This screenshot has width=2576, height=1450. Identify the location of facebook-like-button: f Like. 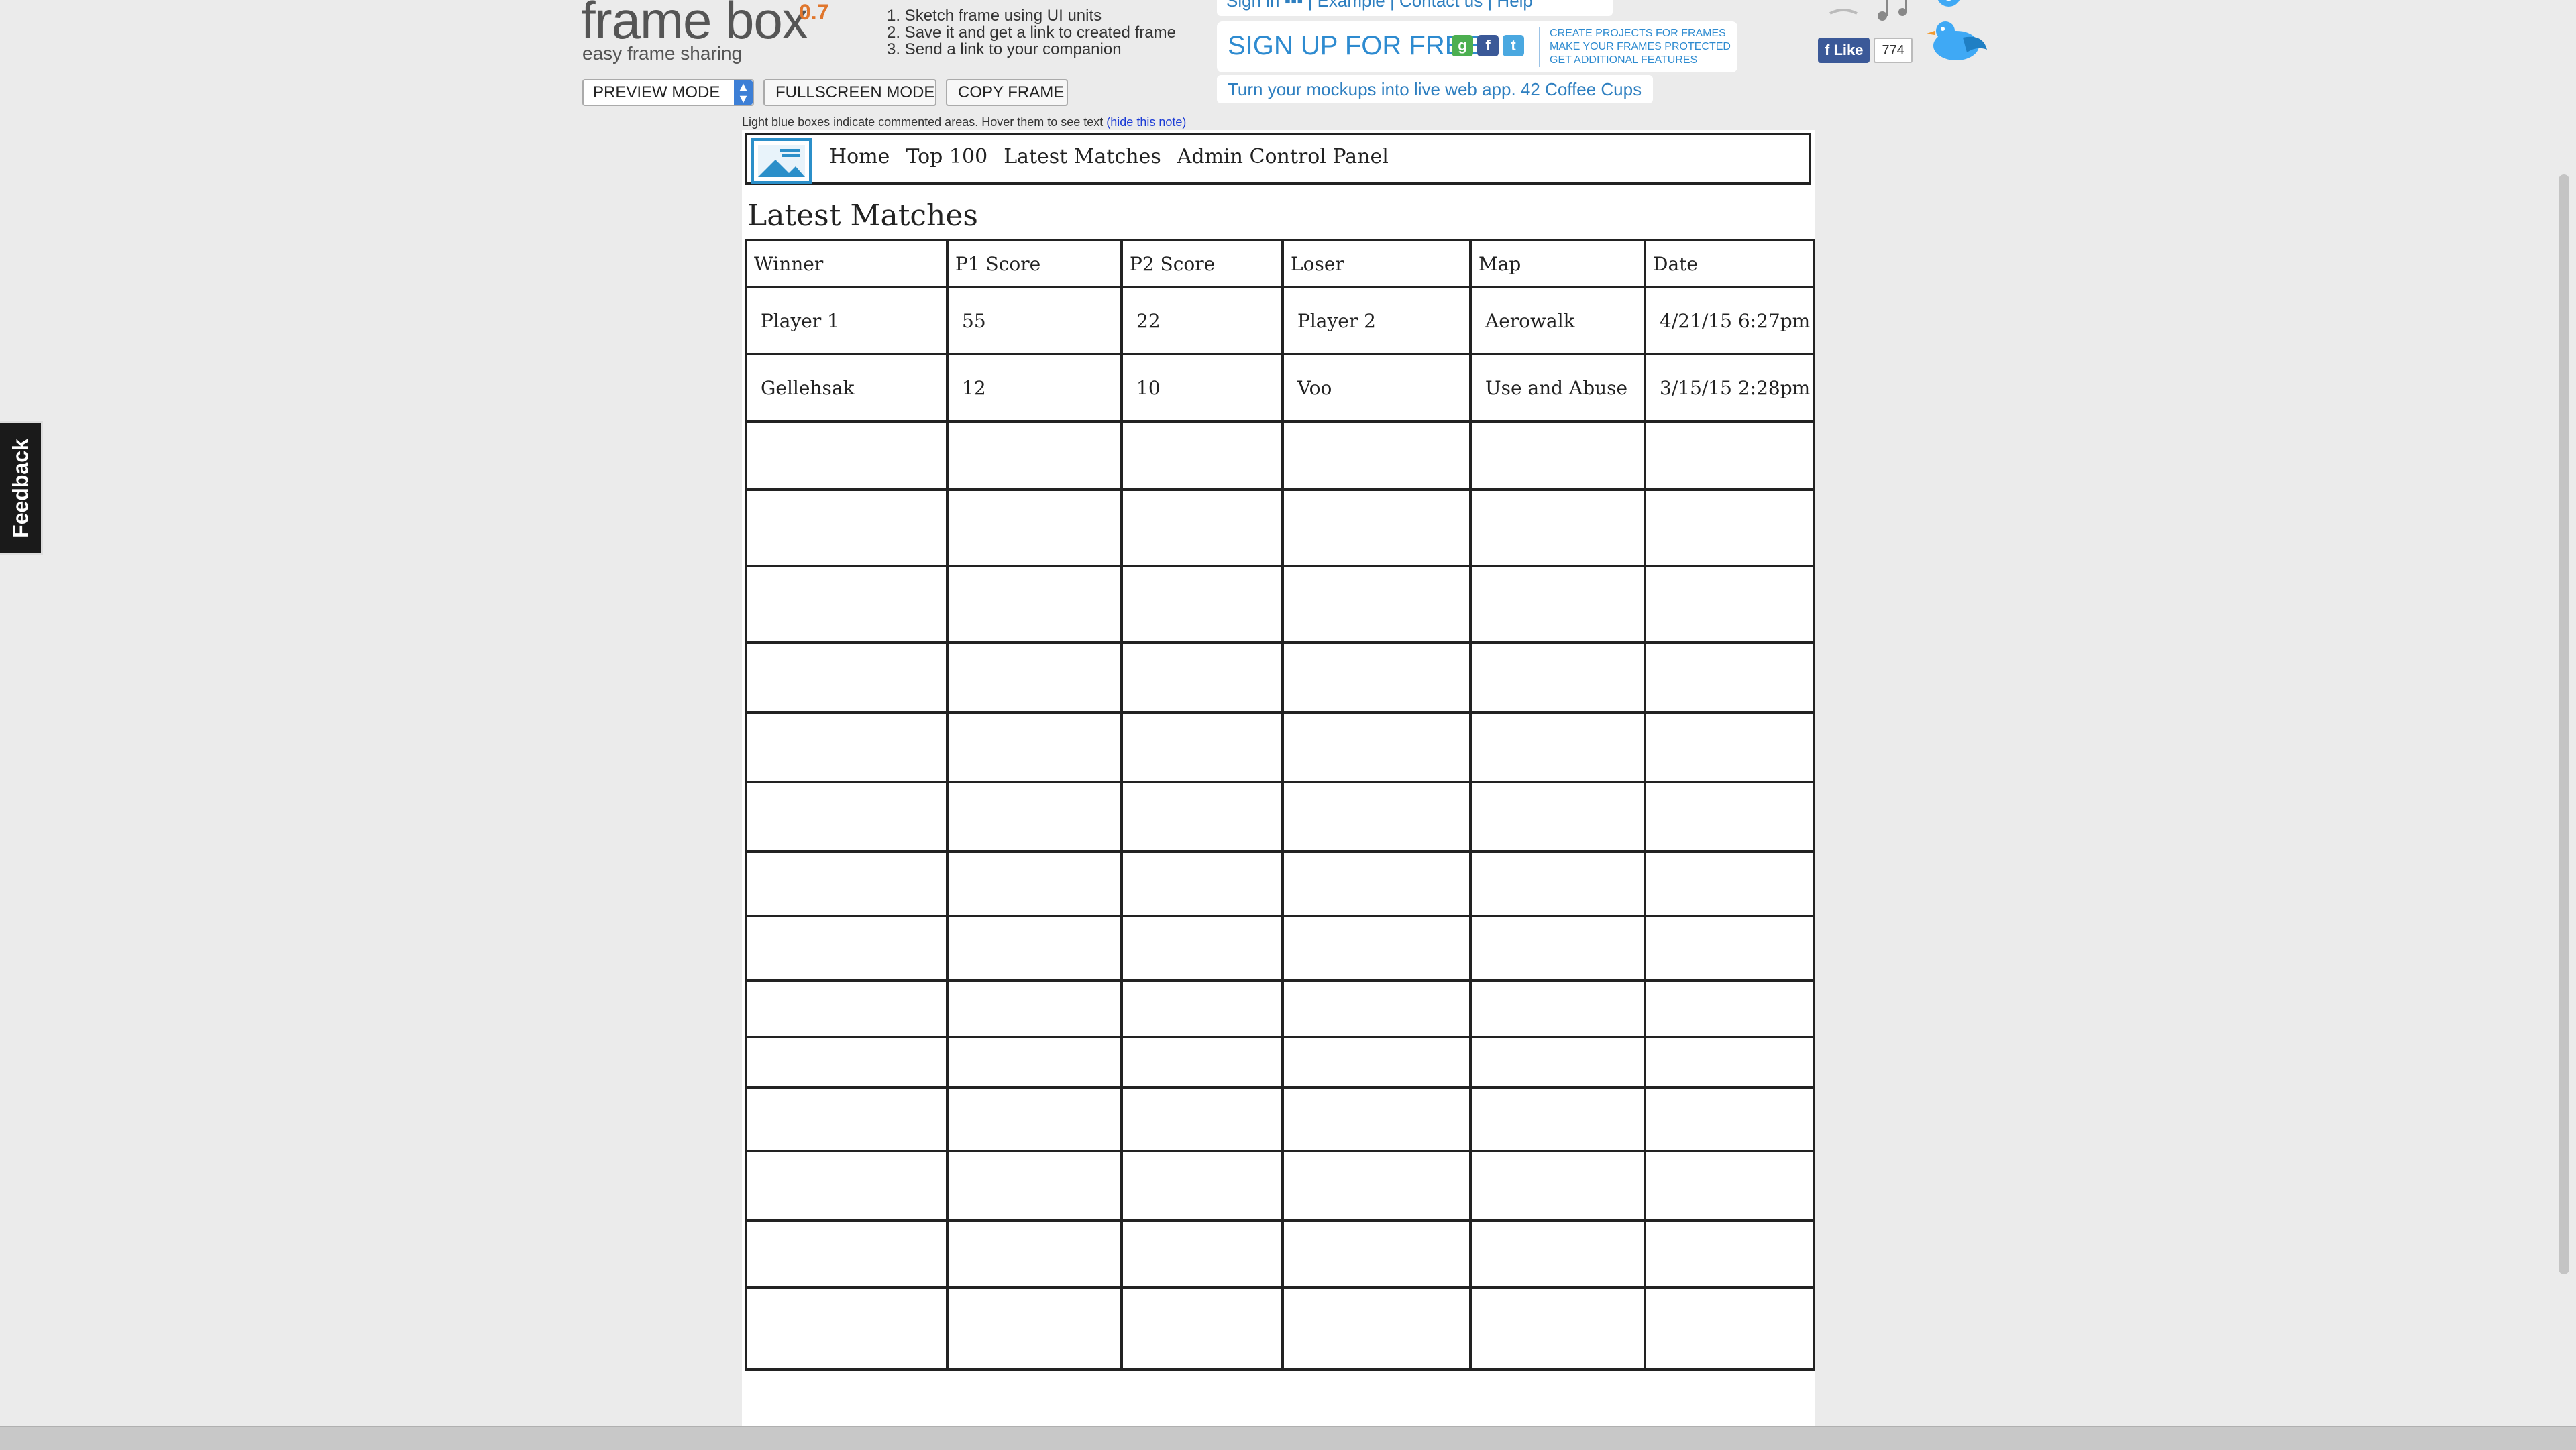
(1844, 50).